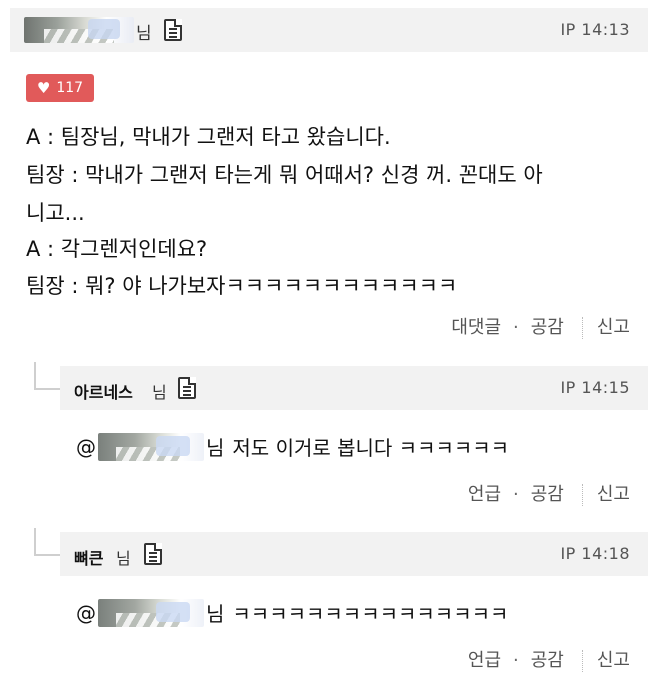 Image resolution: width=658 pixels, height=686 pixels. I want to click on heart-icon: ♥, so click(43, 87).